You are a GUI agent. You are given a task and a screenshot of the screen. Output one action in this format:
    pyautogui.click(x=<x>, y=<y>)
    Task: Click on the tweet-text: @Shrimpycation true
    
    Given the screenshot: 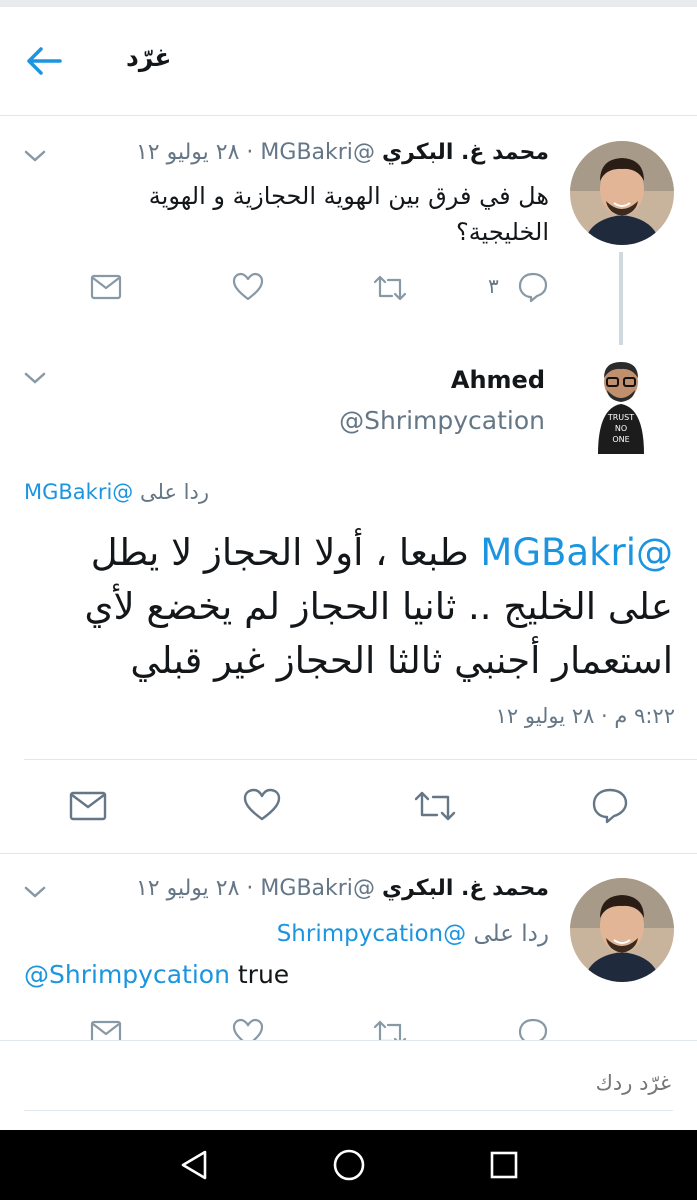 What is the action you would take?
    pyautogui.click(x=156, y=974)
    